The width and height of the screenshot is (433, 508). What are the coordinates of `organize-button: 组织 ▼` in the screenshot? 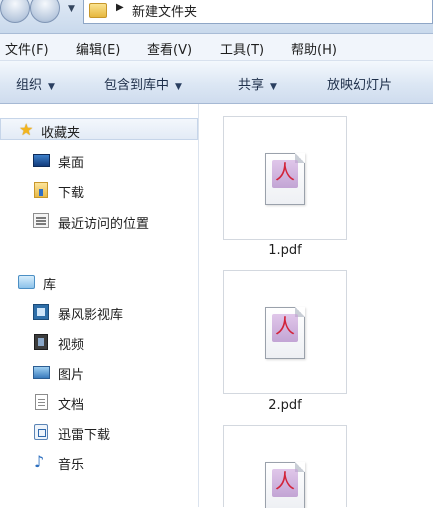 It's located at (35, 83).